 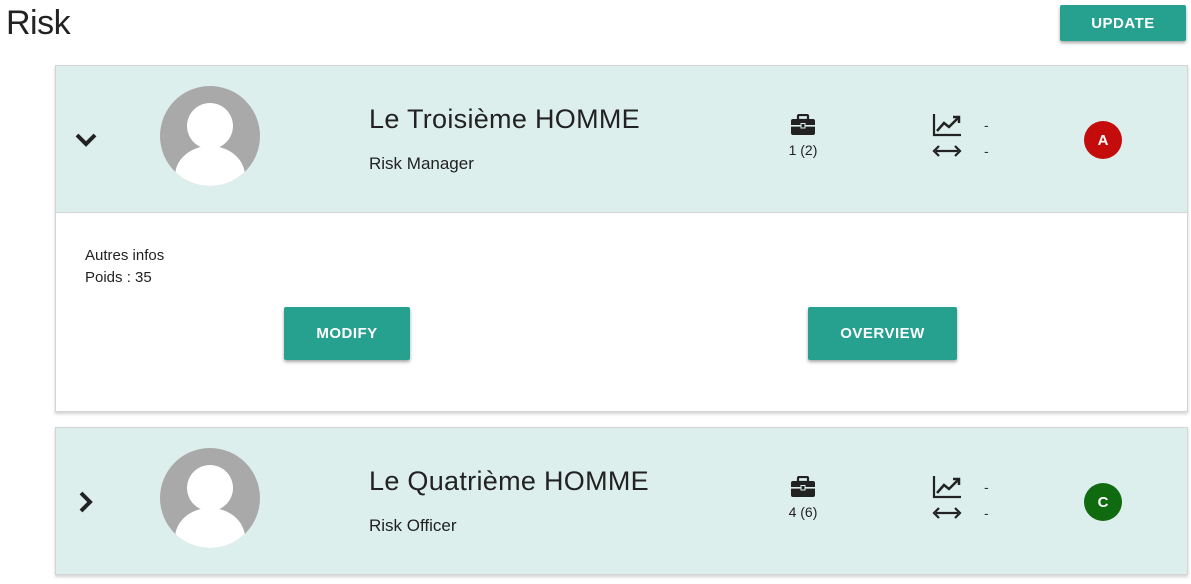 What do you see at coordinates (803, 136) in the screenshot?
I see `portfolio-count-group: 1 (2)` at bounding box center [803, 136].